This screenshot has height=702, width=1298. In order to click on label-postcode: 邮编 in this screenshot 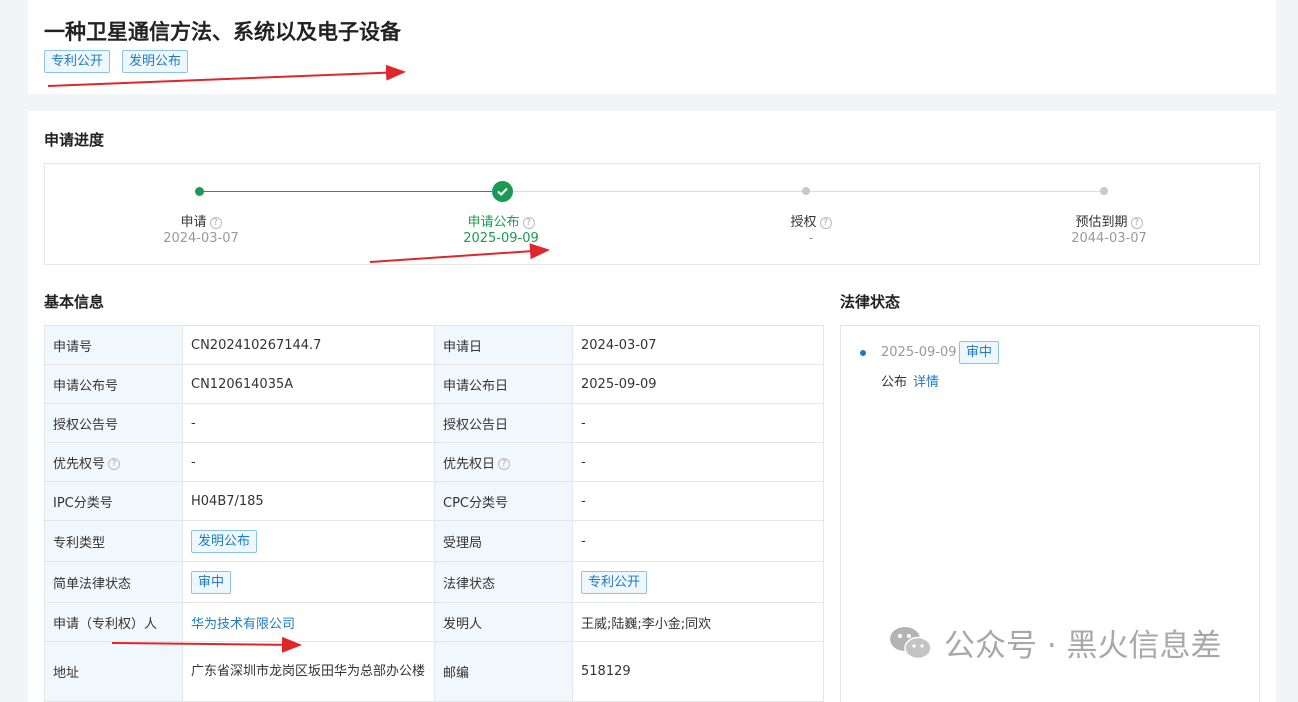, I will do `click(503, 671)`.